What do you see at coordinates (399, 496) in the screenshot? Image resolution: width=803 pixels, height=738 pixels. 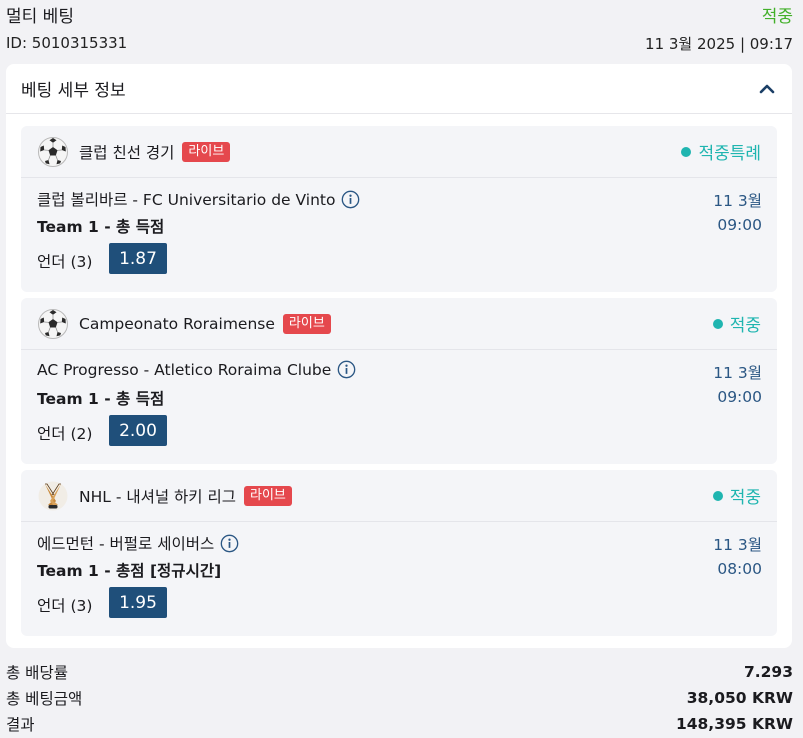 I see `event-header: NHL - 내셔널 하키 리그 라이브 적중` at bounding box center [399, 496].